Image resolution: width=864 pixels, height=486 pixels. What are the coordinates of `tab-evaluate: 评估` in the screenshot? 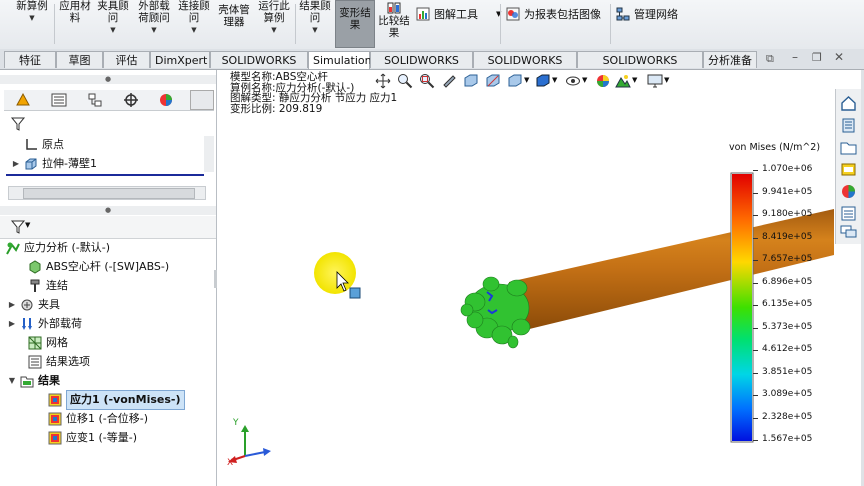 It's located at (126, 59).